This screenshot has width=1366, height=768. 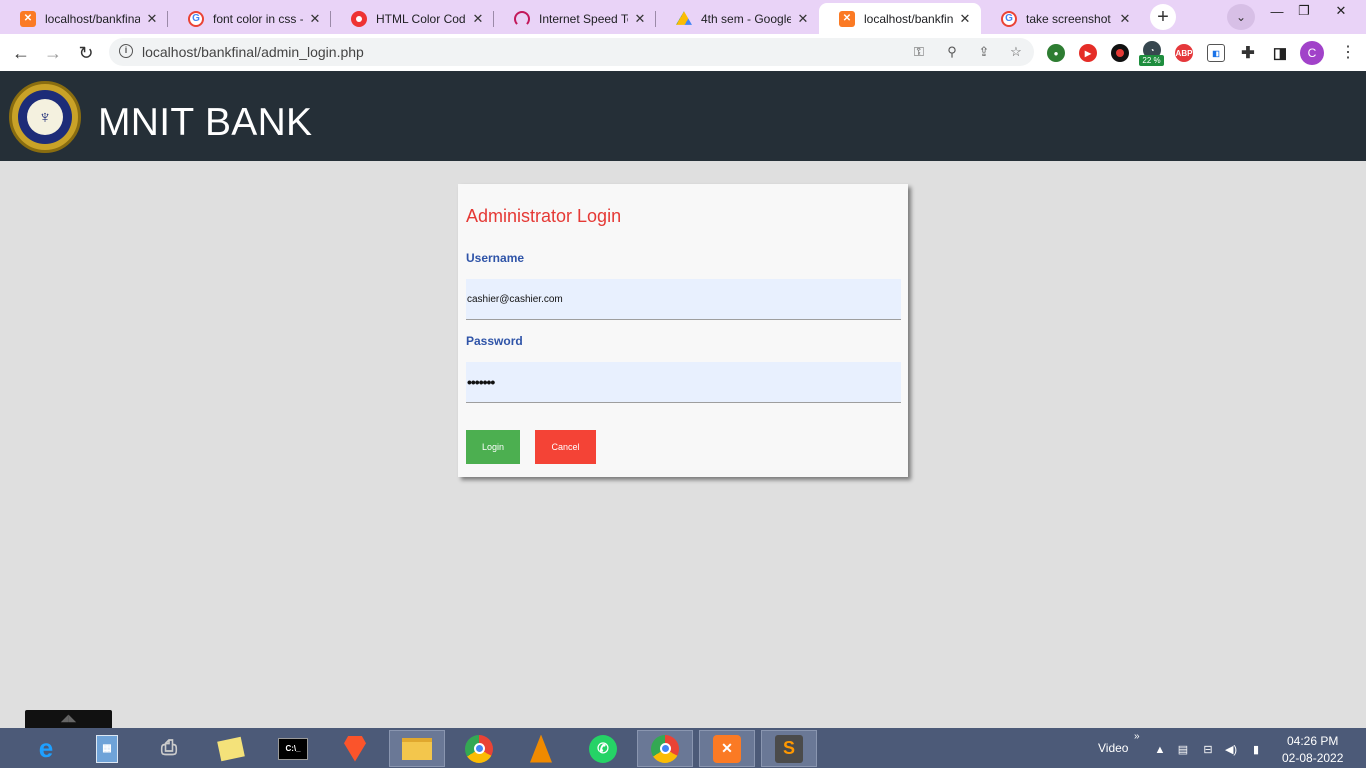 I want to click on tab-localhost-bankfinal-active: ✕ localhost/bankfinal ✕, so click(x=900, y=18).